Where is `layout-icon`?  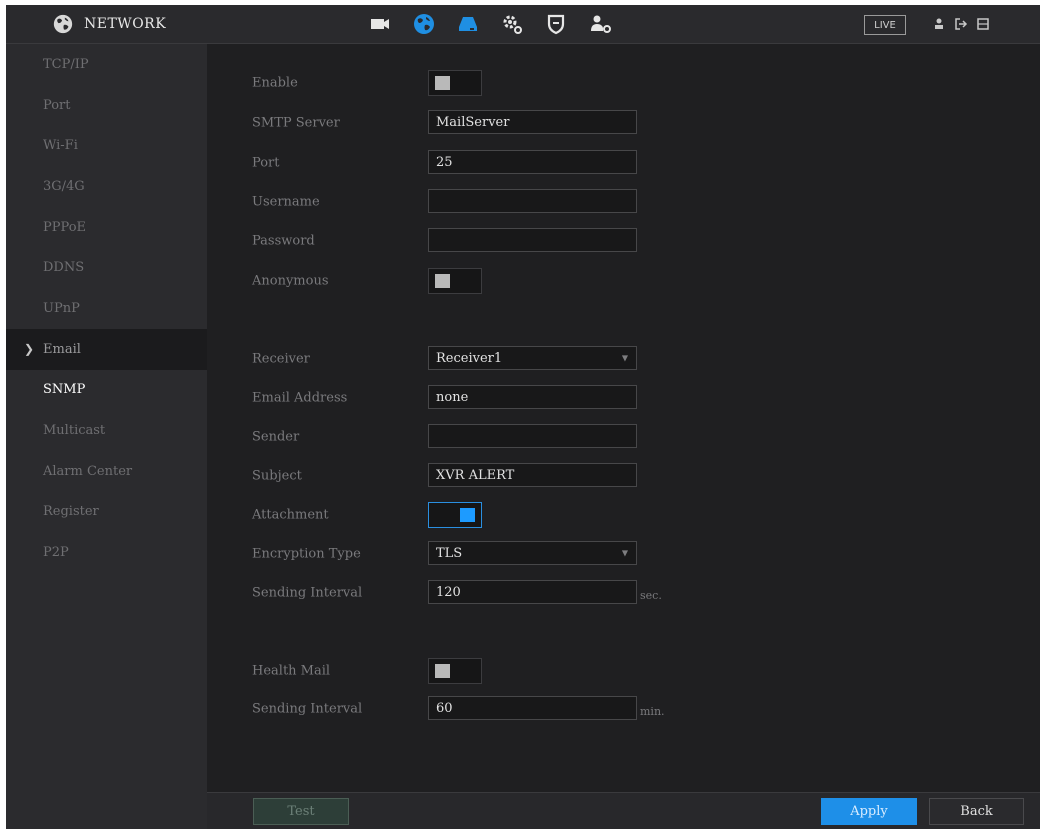 layout-icon is located at coordinates (983, 24).